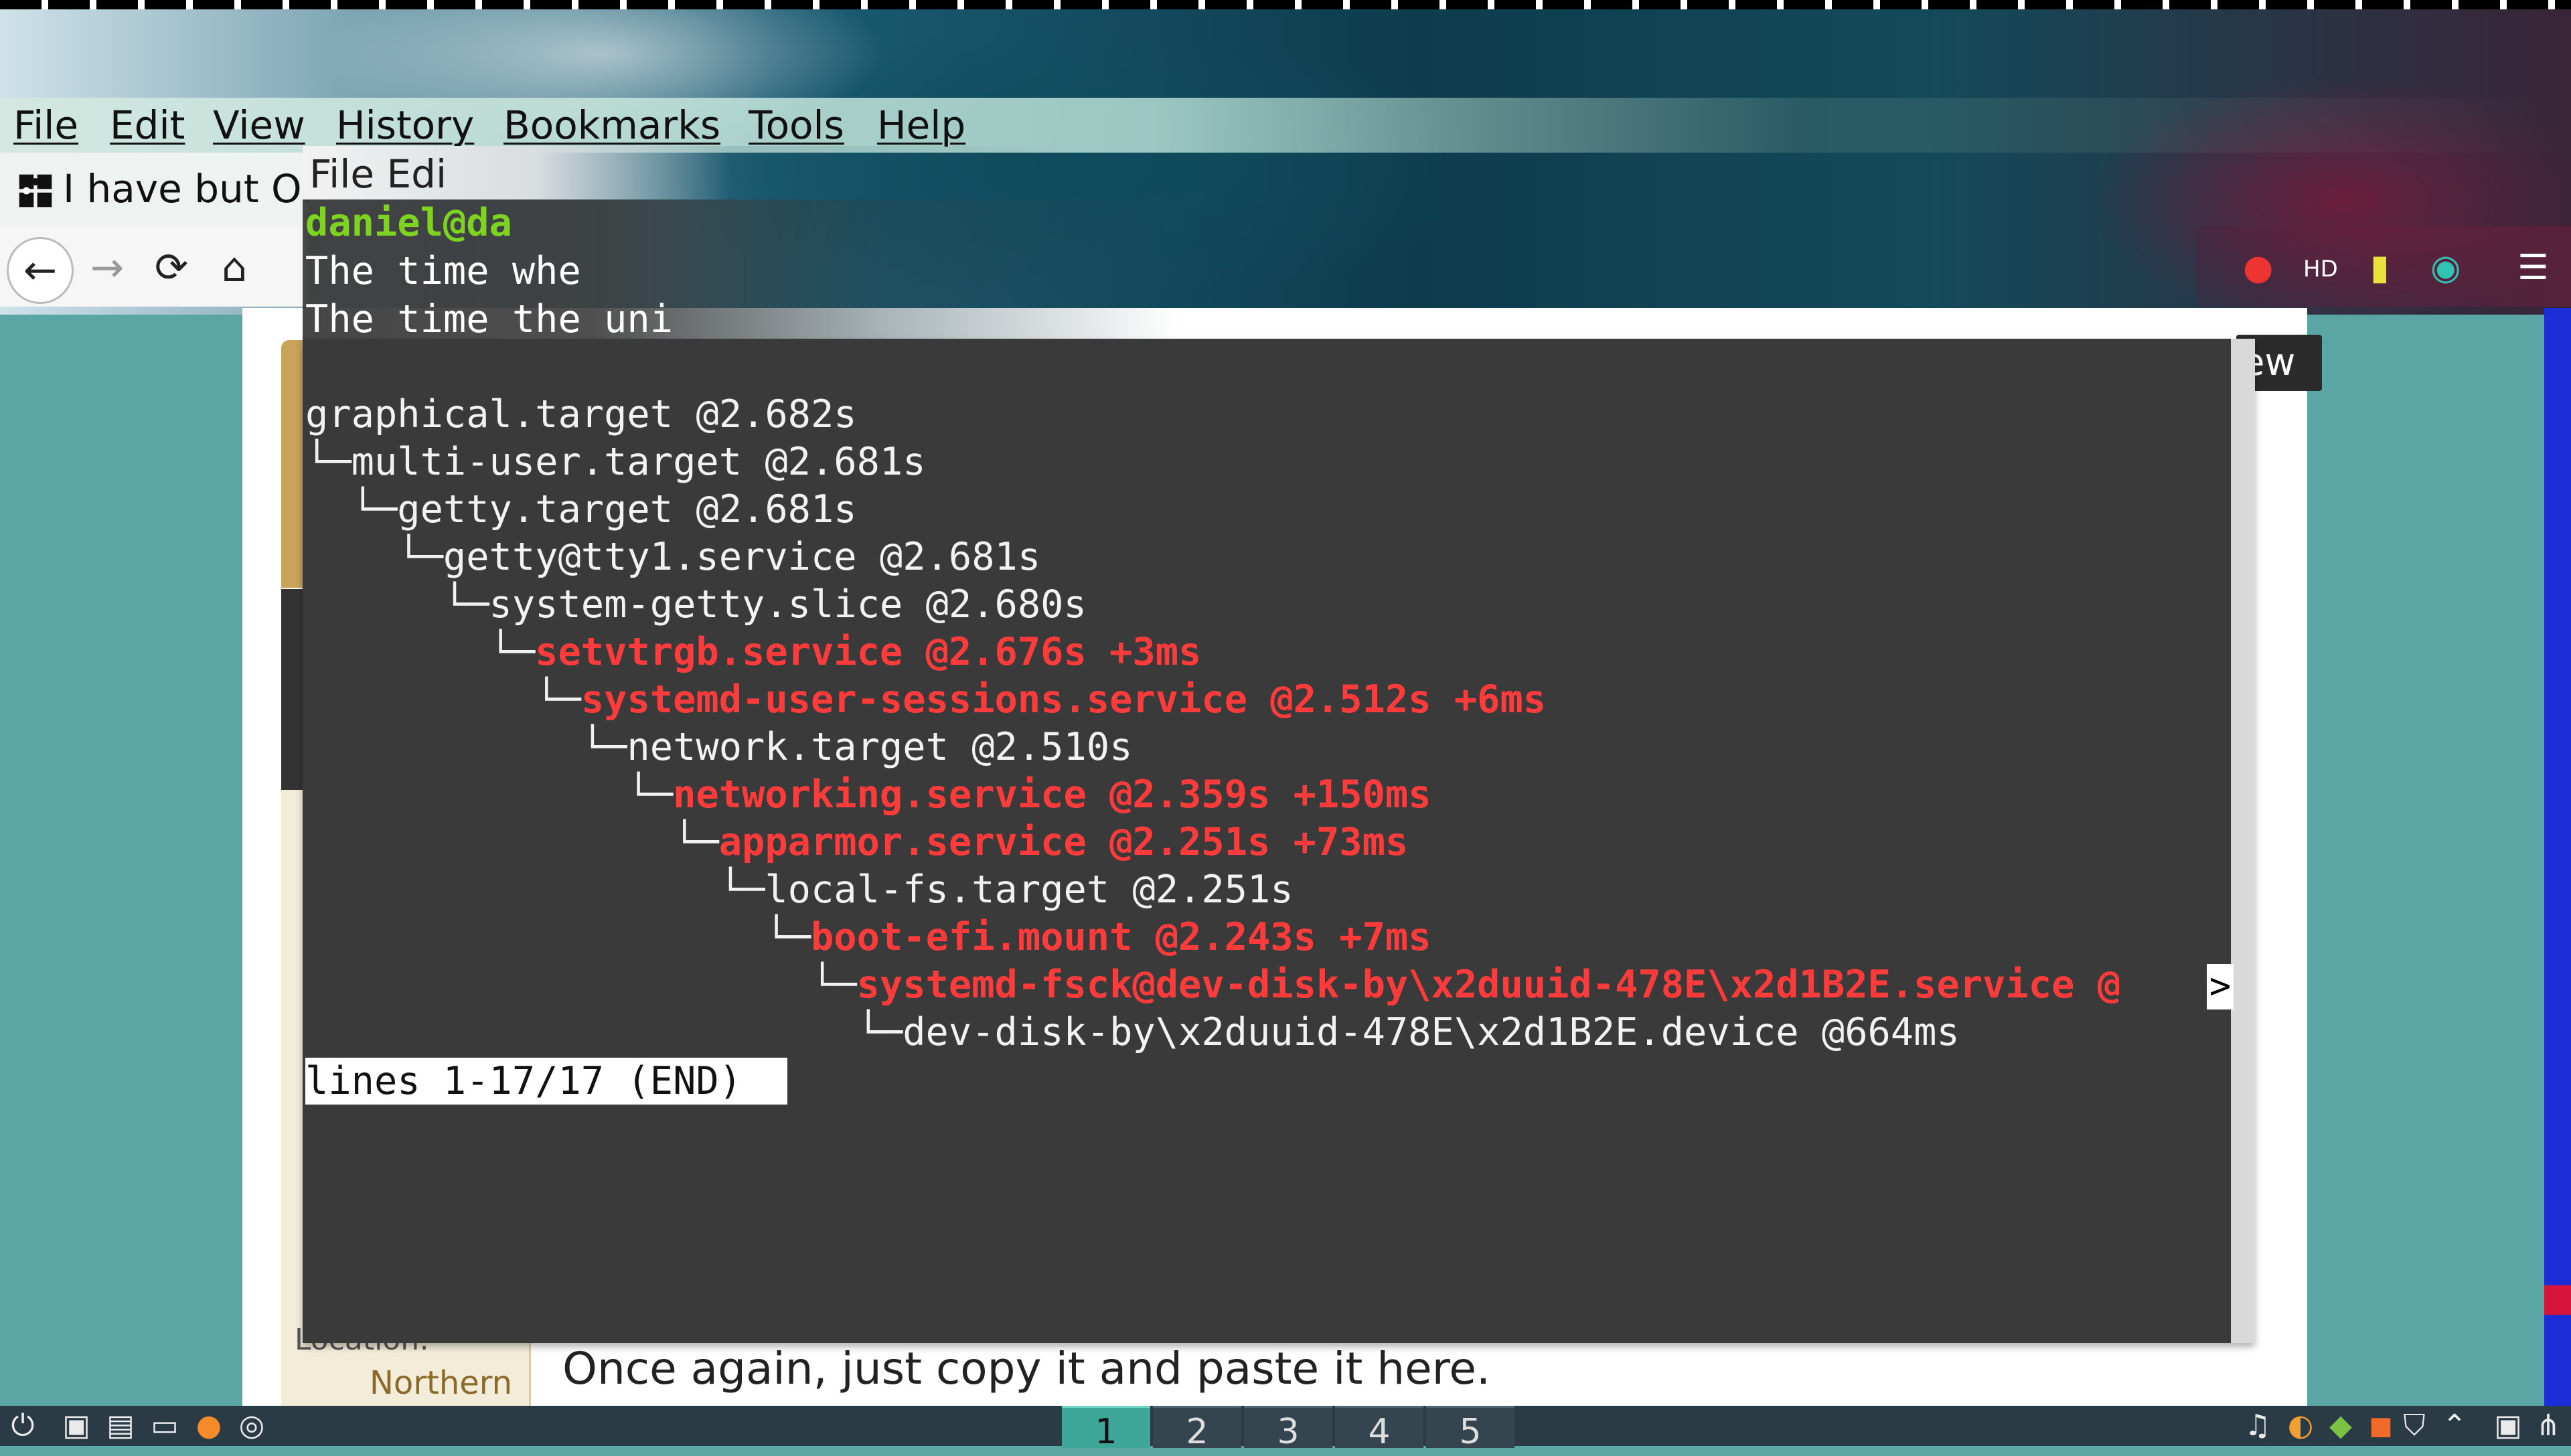  I want to click on shell-prompt: daniel@da, so click(408, 223).